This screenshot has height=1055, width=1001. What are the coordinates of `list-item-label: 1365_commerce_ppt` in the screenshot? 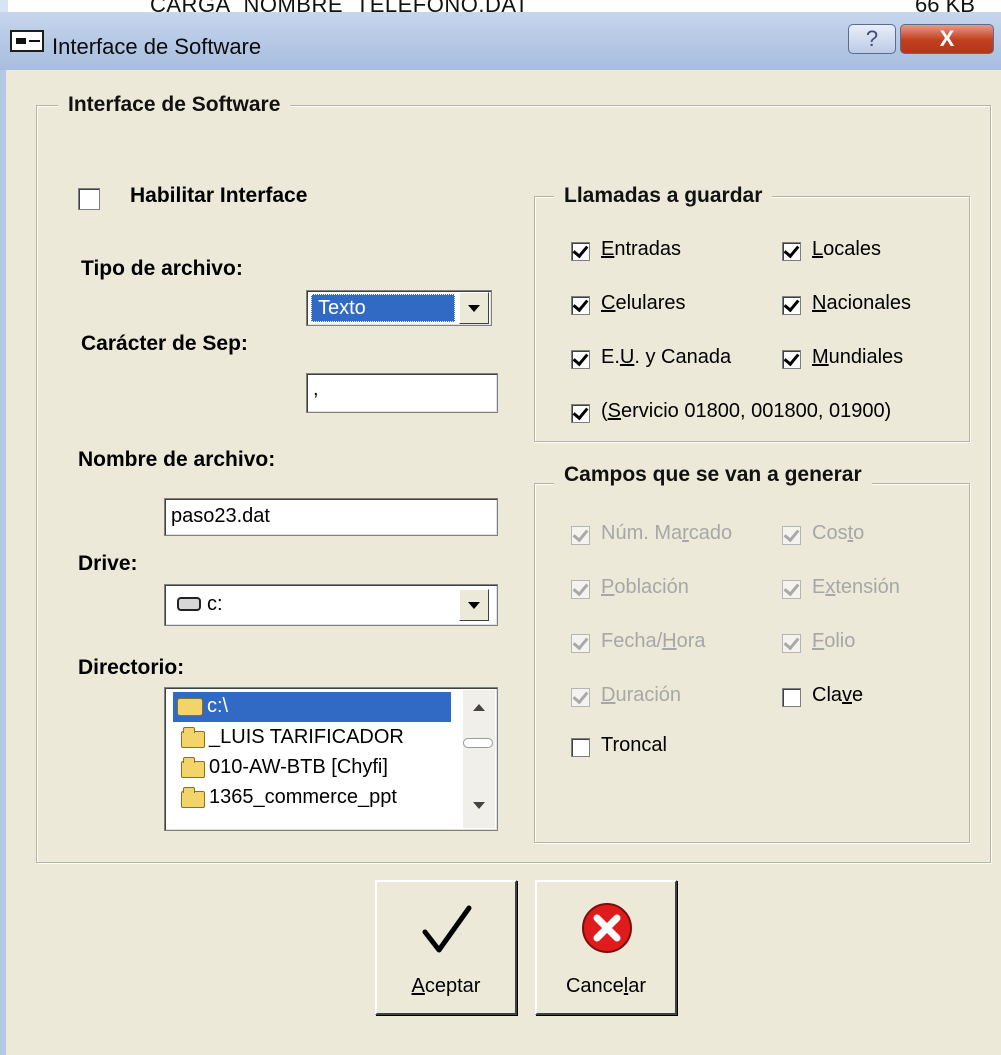 It's located at (303, 797).